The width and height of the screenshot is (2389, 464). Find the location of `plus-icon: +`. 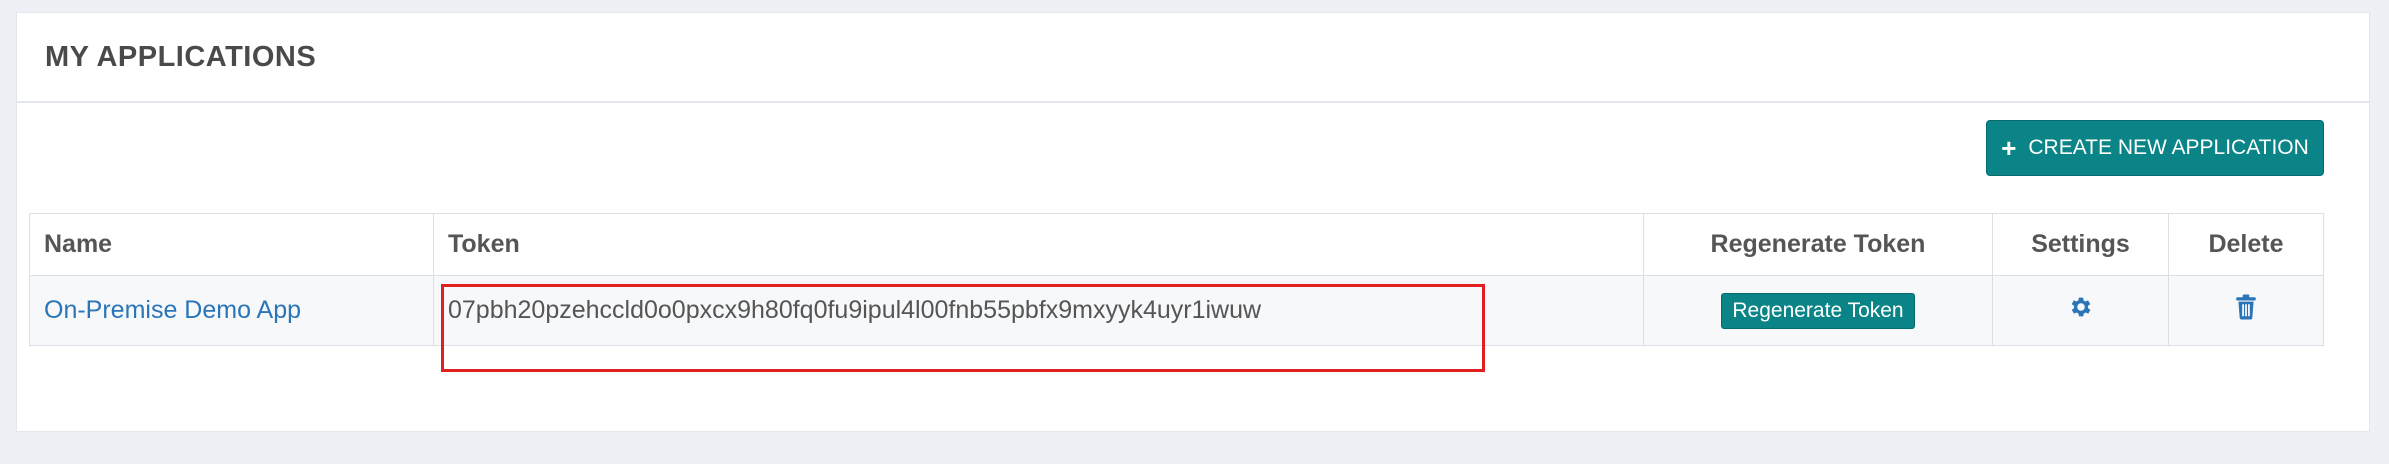

plus-icon: + is located at coordinates (2009, 148).